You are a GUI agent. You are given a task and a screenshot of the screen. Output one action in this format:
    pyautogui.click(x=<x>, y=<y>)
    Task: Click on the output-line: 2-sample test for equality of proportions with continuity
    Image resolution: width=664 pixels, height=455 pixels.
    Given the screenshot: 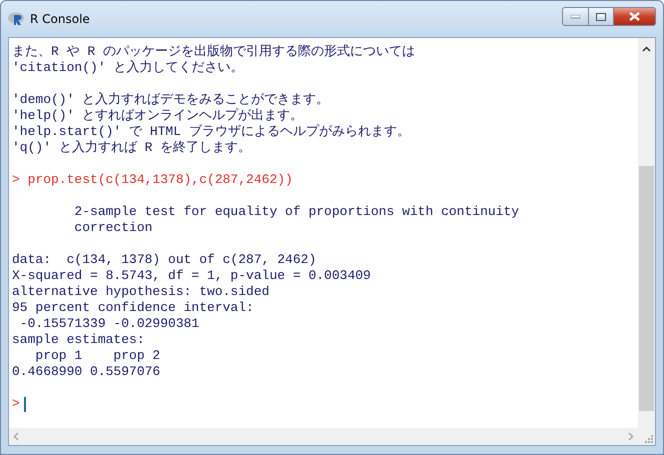 What is the action you would take?
    pyautogui.click(x=296, y=212)
    